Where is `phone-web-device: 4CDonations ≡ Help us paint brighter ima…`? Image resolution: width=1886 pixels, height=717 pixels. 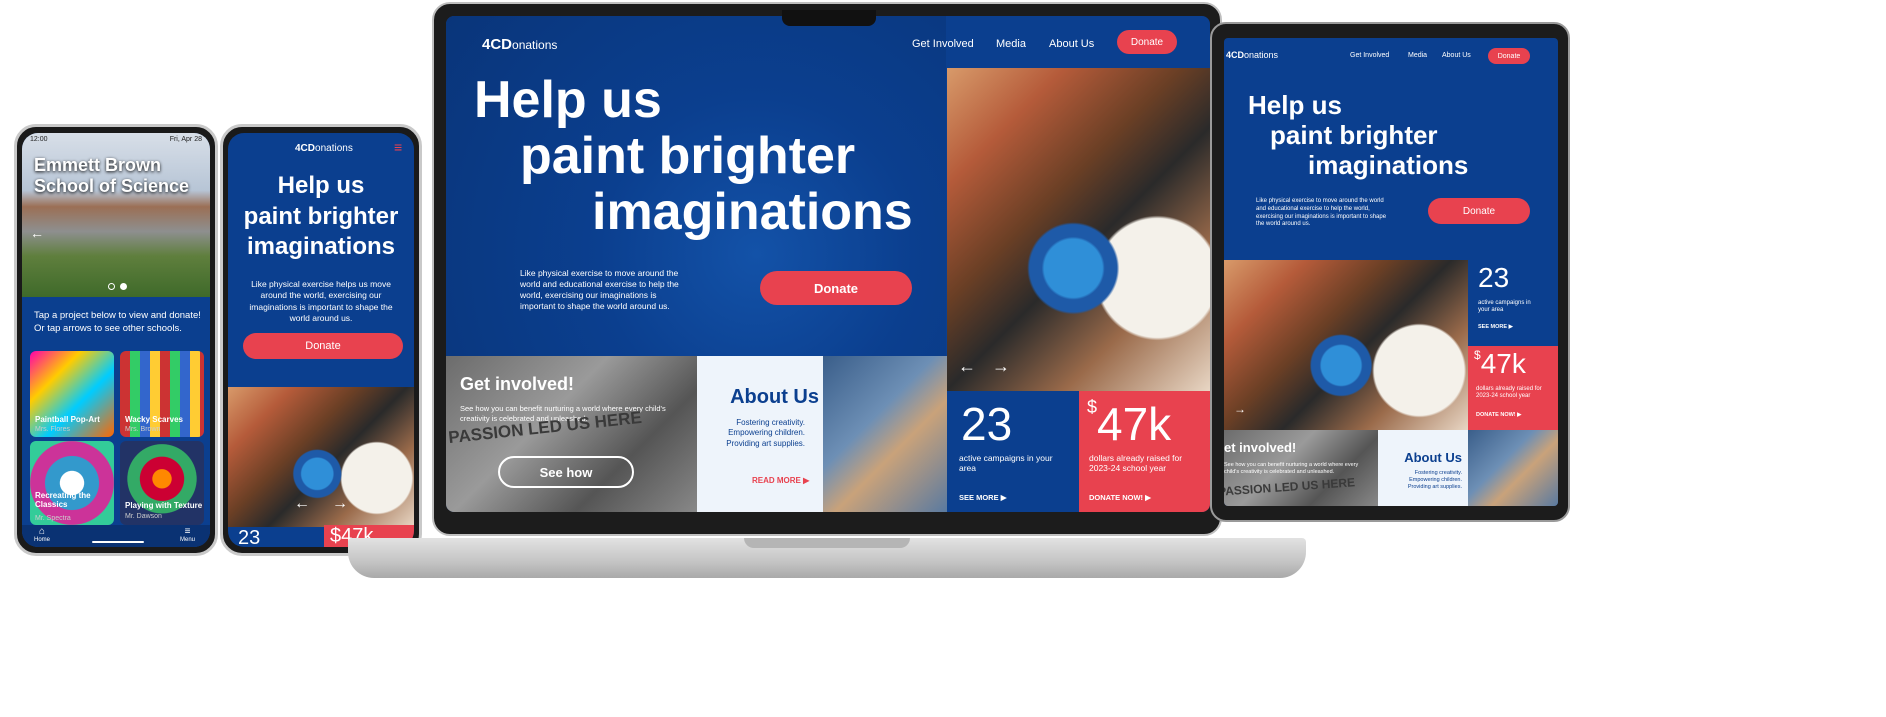 phone-web-device: 4CDonations ≡ Help us paint brighter ima… is located at coordinates (321, 340).